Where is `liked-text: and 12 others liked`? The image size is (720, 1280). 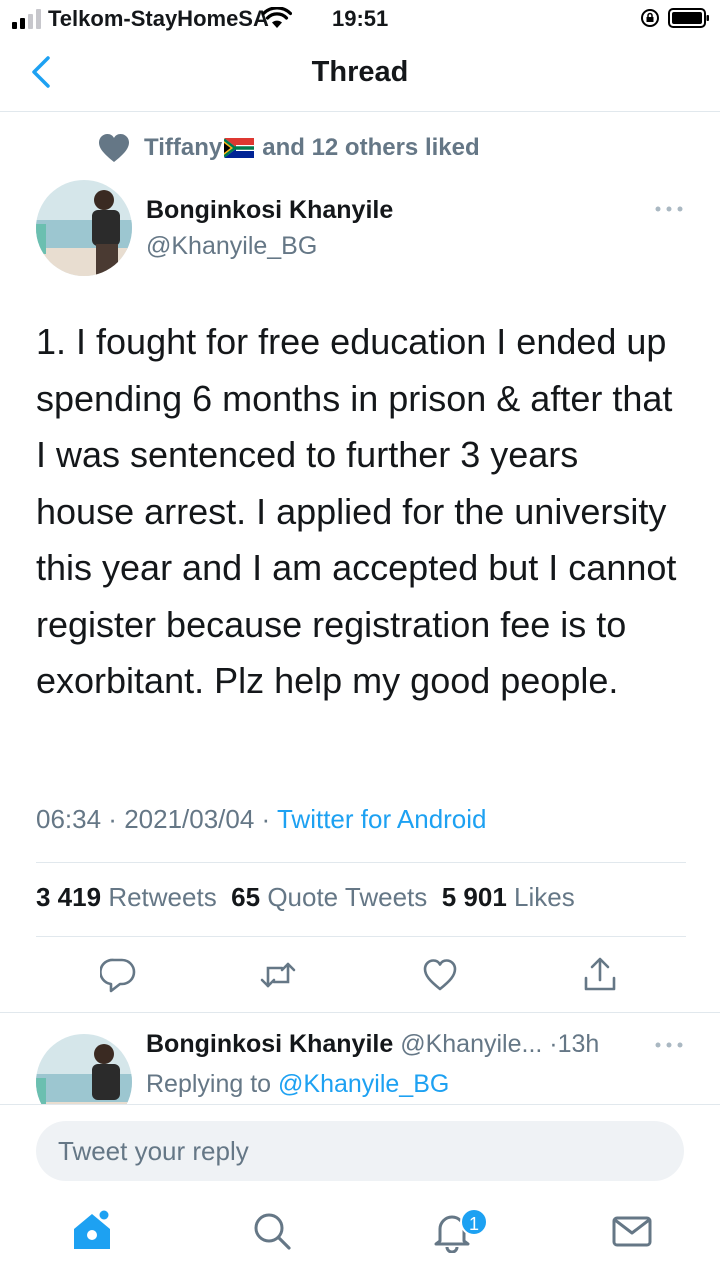
liked-text: and 12 others liked is located at coordinates (371, 147).